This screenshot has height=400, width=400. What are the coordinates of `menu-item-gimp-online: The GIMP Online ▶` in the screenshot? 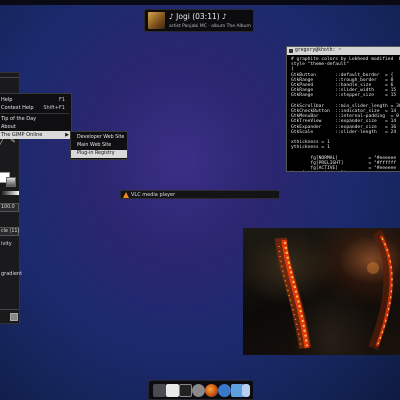 It's located at (35, 135).